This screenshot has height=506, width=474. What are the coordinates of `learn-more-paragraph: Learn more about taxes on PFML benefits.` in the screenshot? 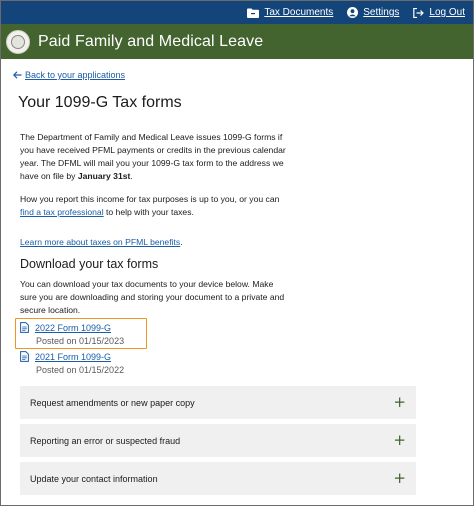 It's located at (101, 242).